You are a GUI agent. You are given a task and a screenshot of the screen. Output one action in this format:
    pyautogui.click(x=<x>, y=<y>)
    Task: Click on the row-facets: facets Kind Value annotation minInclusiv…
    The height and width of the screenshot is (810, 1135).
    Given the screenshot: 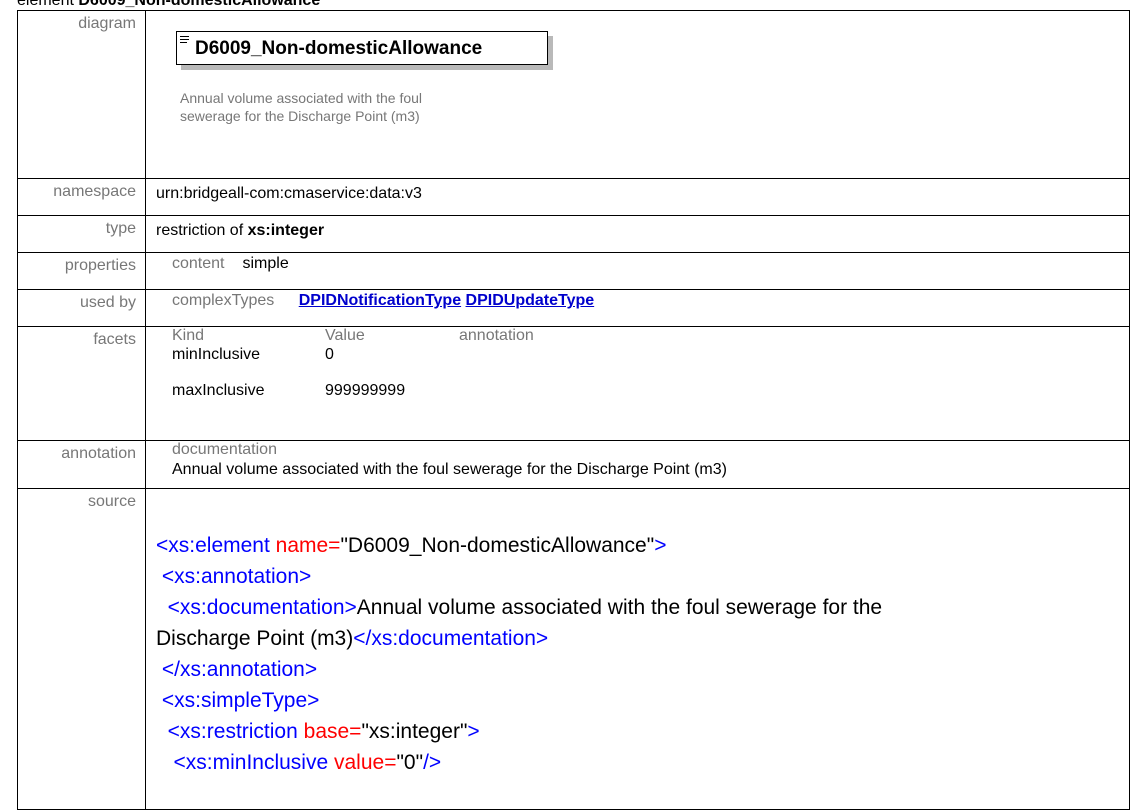 What is the action you would take?
    pyautogui.click(x=573, y=383)
    